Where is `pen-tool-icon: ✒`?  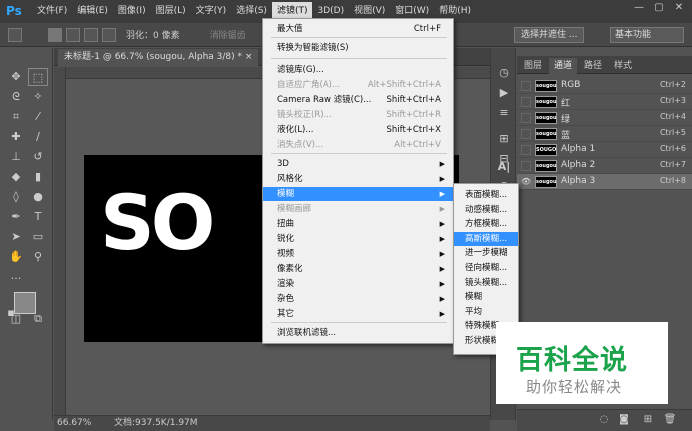 pen-tool-icon: ✒ is located at coordinates (16, 217).